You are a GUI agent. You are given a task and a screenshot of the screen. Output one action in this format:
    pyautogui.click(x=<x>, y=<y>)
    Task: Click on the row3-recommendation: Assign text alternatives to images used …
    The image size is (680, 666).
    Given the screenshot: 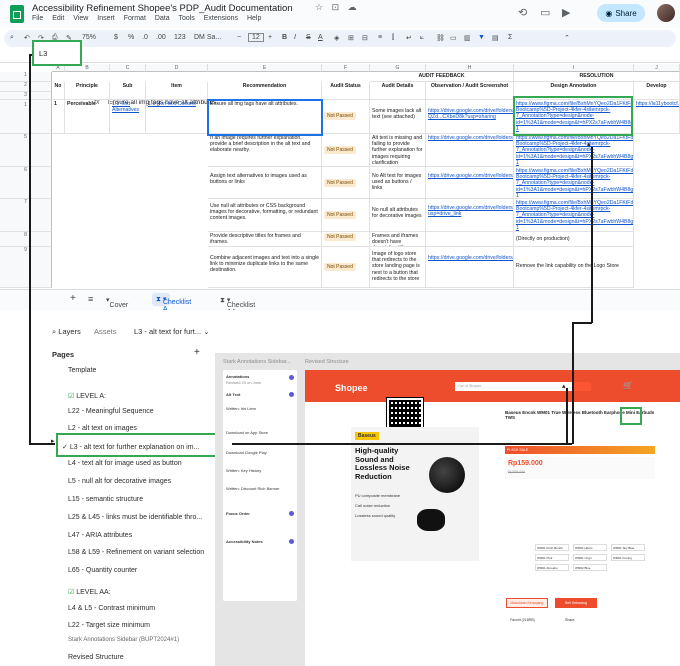 What is the action you would take?
    pyautogui.click(x=265, y=183)
    